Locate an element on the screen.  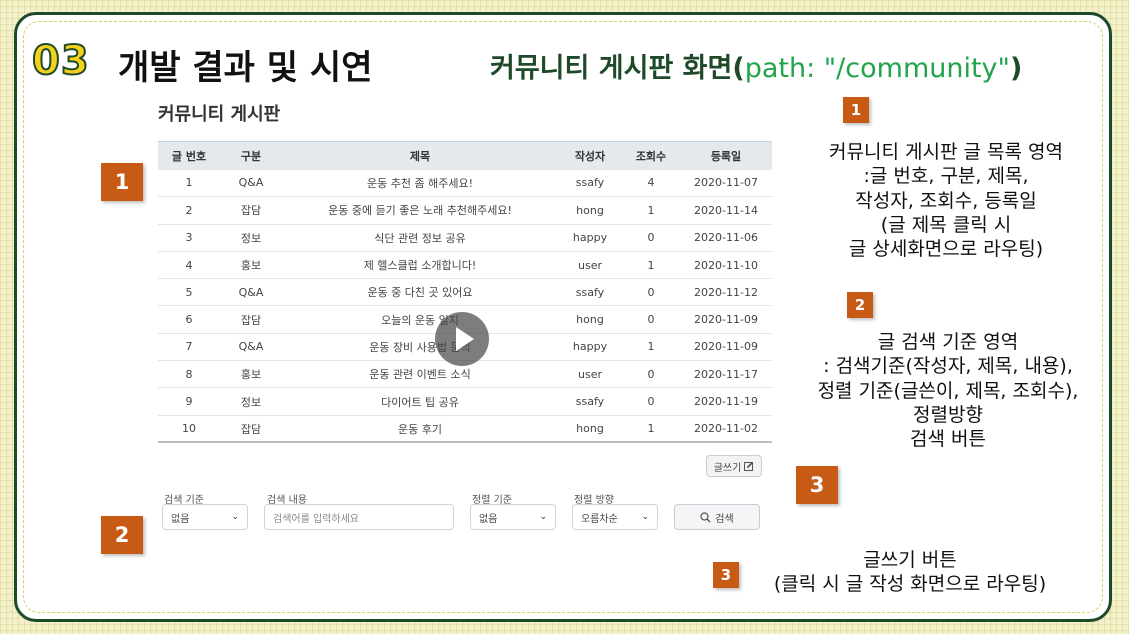
annotation-badge-3: 3 is located at coordinates (817, 485).